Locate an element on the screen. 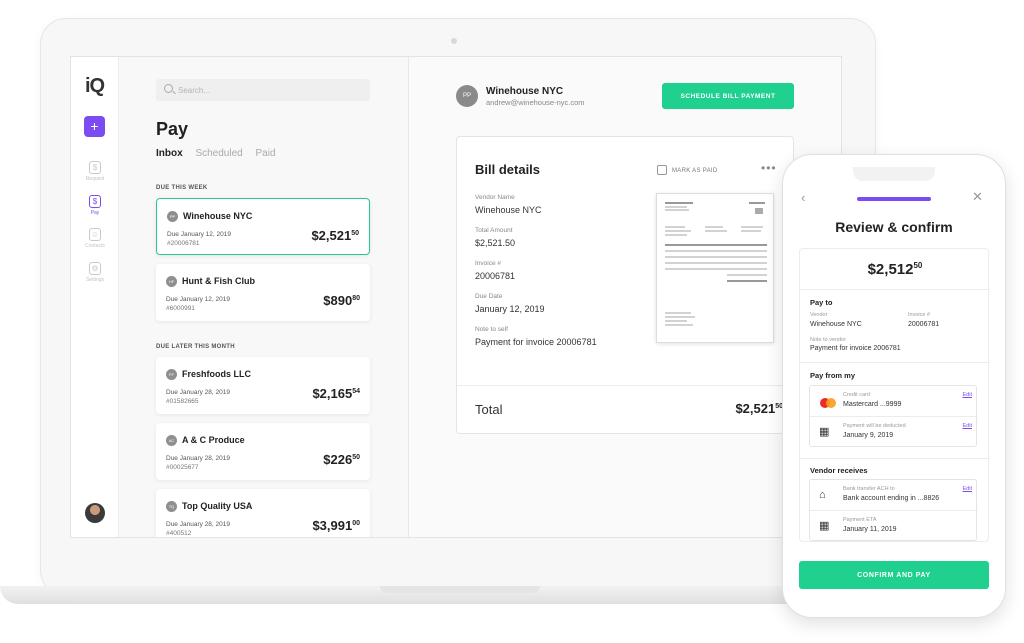  credit-card-row: Credit card Mastercard ...9999 Edit is located at coordinates (894, 401).